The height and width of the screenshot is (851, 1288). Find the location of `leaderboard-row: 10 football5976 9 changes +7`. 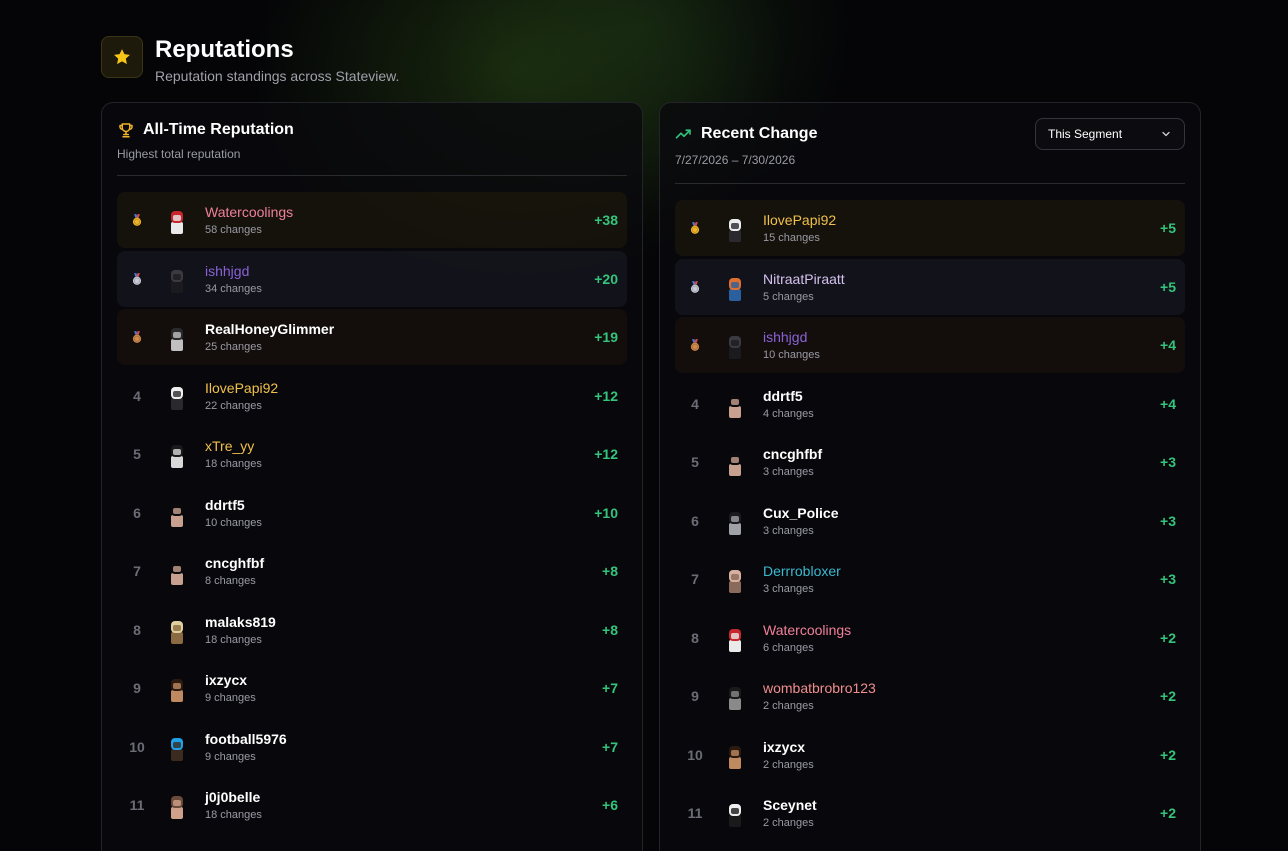

leaderboard-row: 10 football5976 9 changes +7 is located at coordinates (372, 747).